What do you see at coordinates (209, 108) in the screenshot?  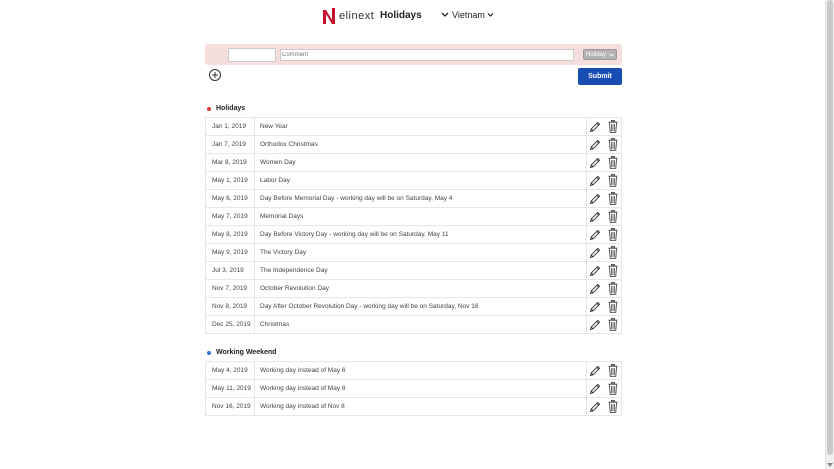 I see `holiday-dot-icon` at bounding box center [209, 108].